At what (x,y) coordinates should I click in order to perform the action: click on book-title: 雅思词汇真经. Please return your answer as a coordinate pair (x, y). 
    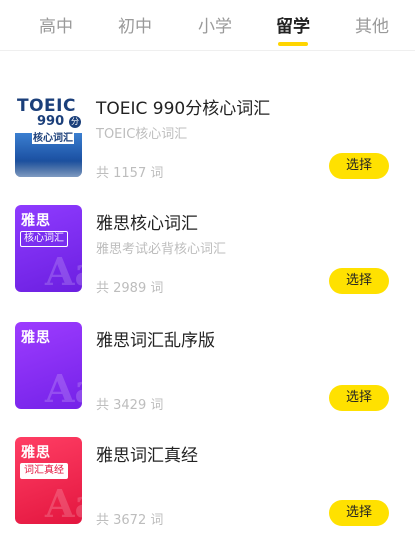
    Looking at the image, I should click on (147, 456).